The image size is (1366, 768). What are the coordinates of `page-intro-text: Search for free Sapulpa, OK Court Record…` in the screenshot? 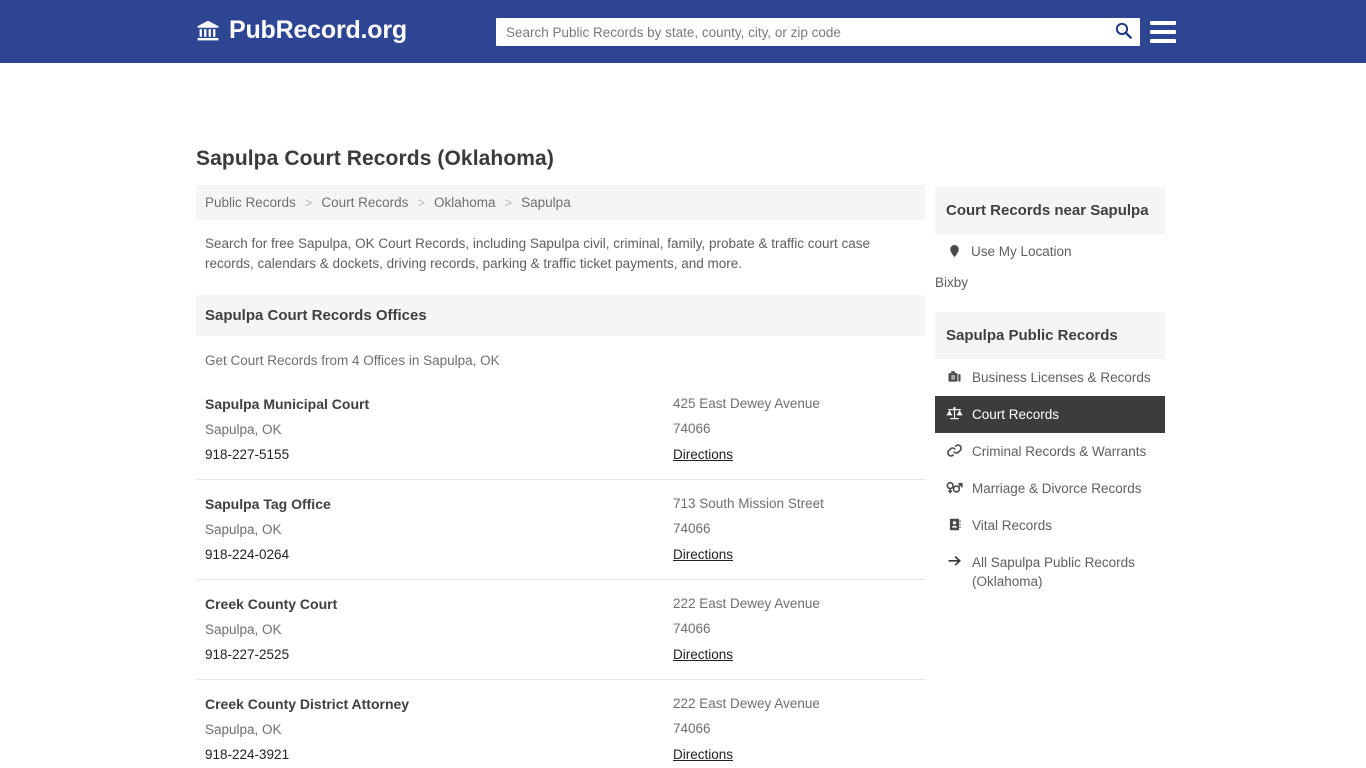 It's located at (538, 253).